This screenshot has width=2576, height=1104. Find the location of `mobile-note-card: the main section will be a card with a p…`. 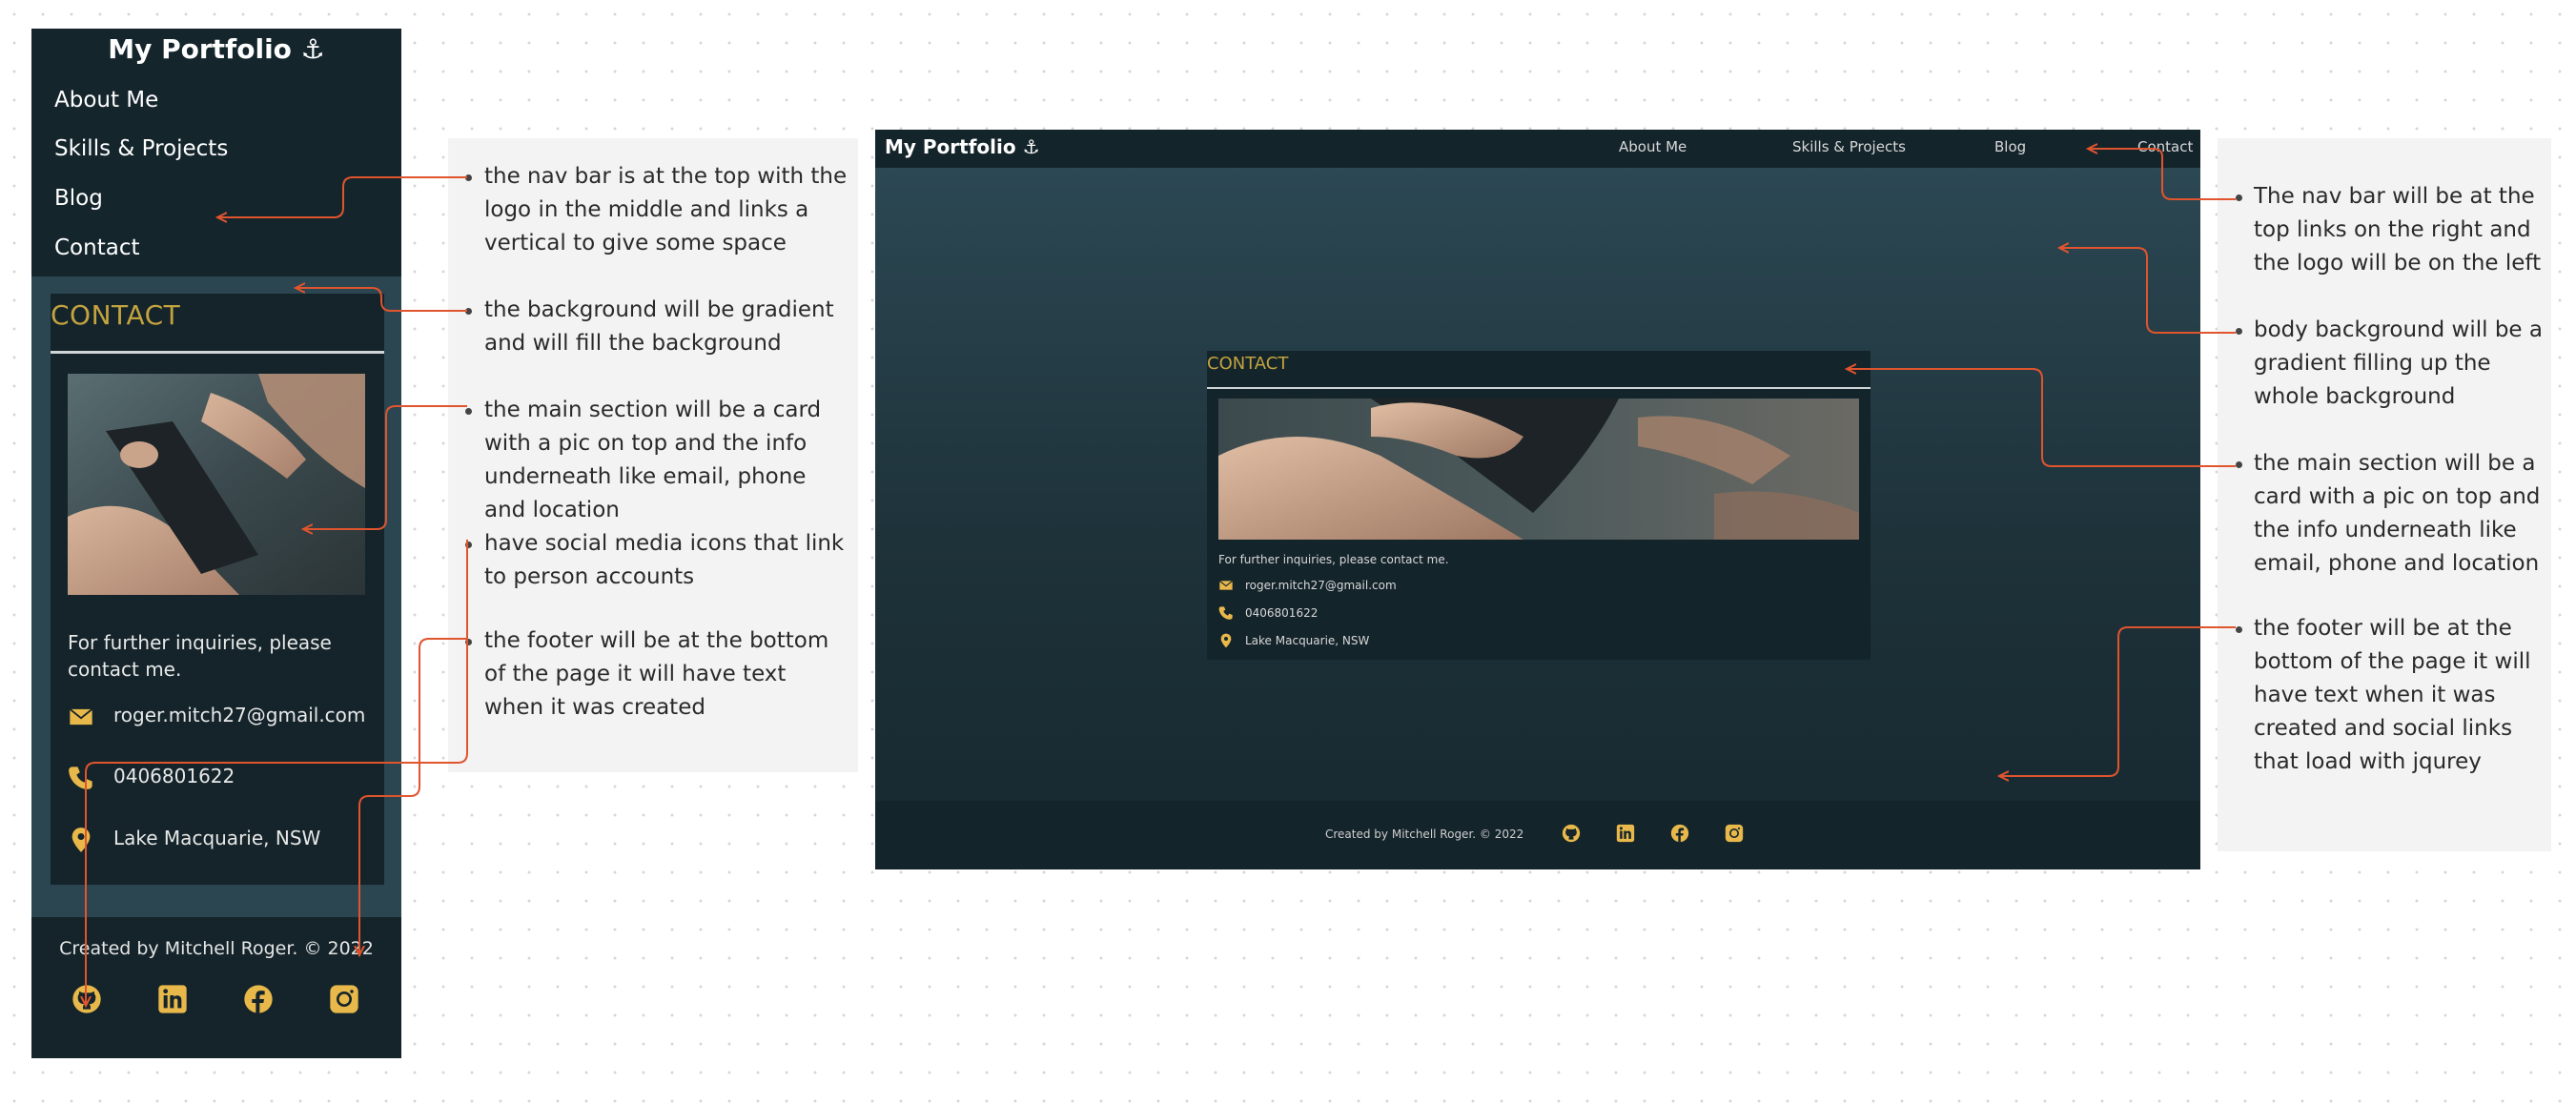

mobile-note-card: the main section will be a card with a p… is located at coordinates (653, 460).